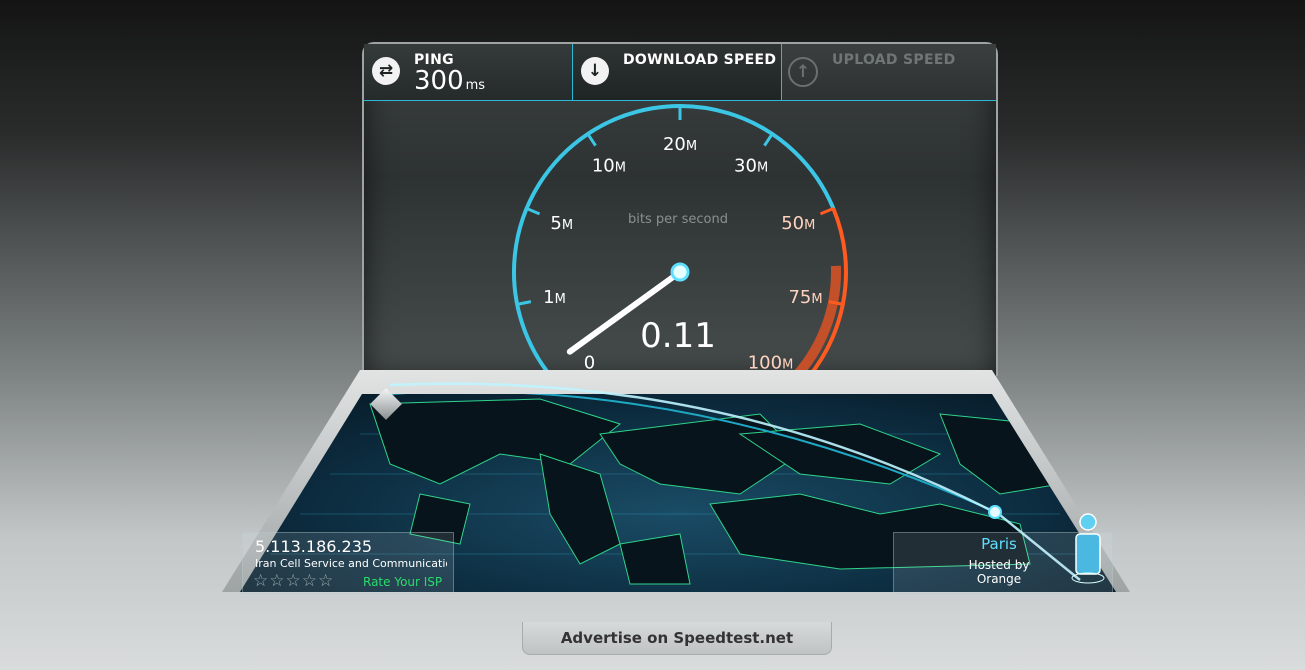 Image resolution: width=1305 pixels, height=670 pixels. What do you see at coordinates (402, 582) in the screenshot?
I see `rate-your-isp-link: Rate Your ISP` at bounding box center [402, 582].